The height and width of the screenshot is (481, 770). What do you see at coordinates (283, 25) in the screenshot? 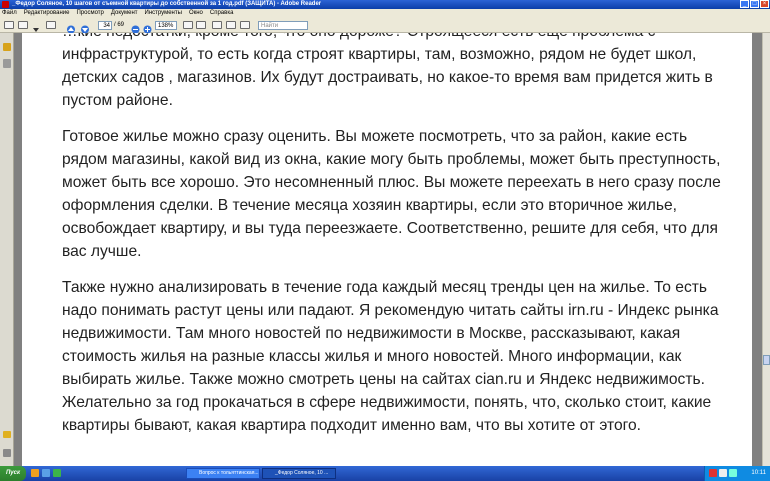
I see `find-input: Найти` at bounding box center [283, 25].